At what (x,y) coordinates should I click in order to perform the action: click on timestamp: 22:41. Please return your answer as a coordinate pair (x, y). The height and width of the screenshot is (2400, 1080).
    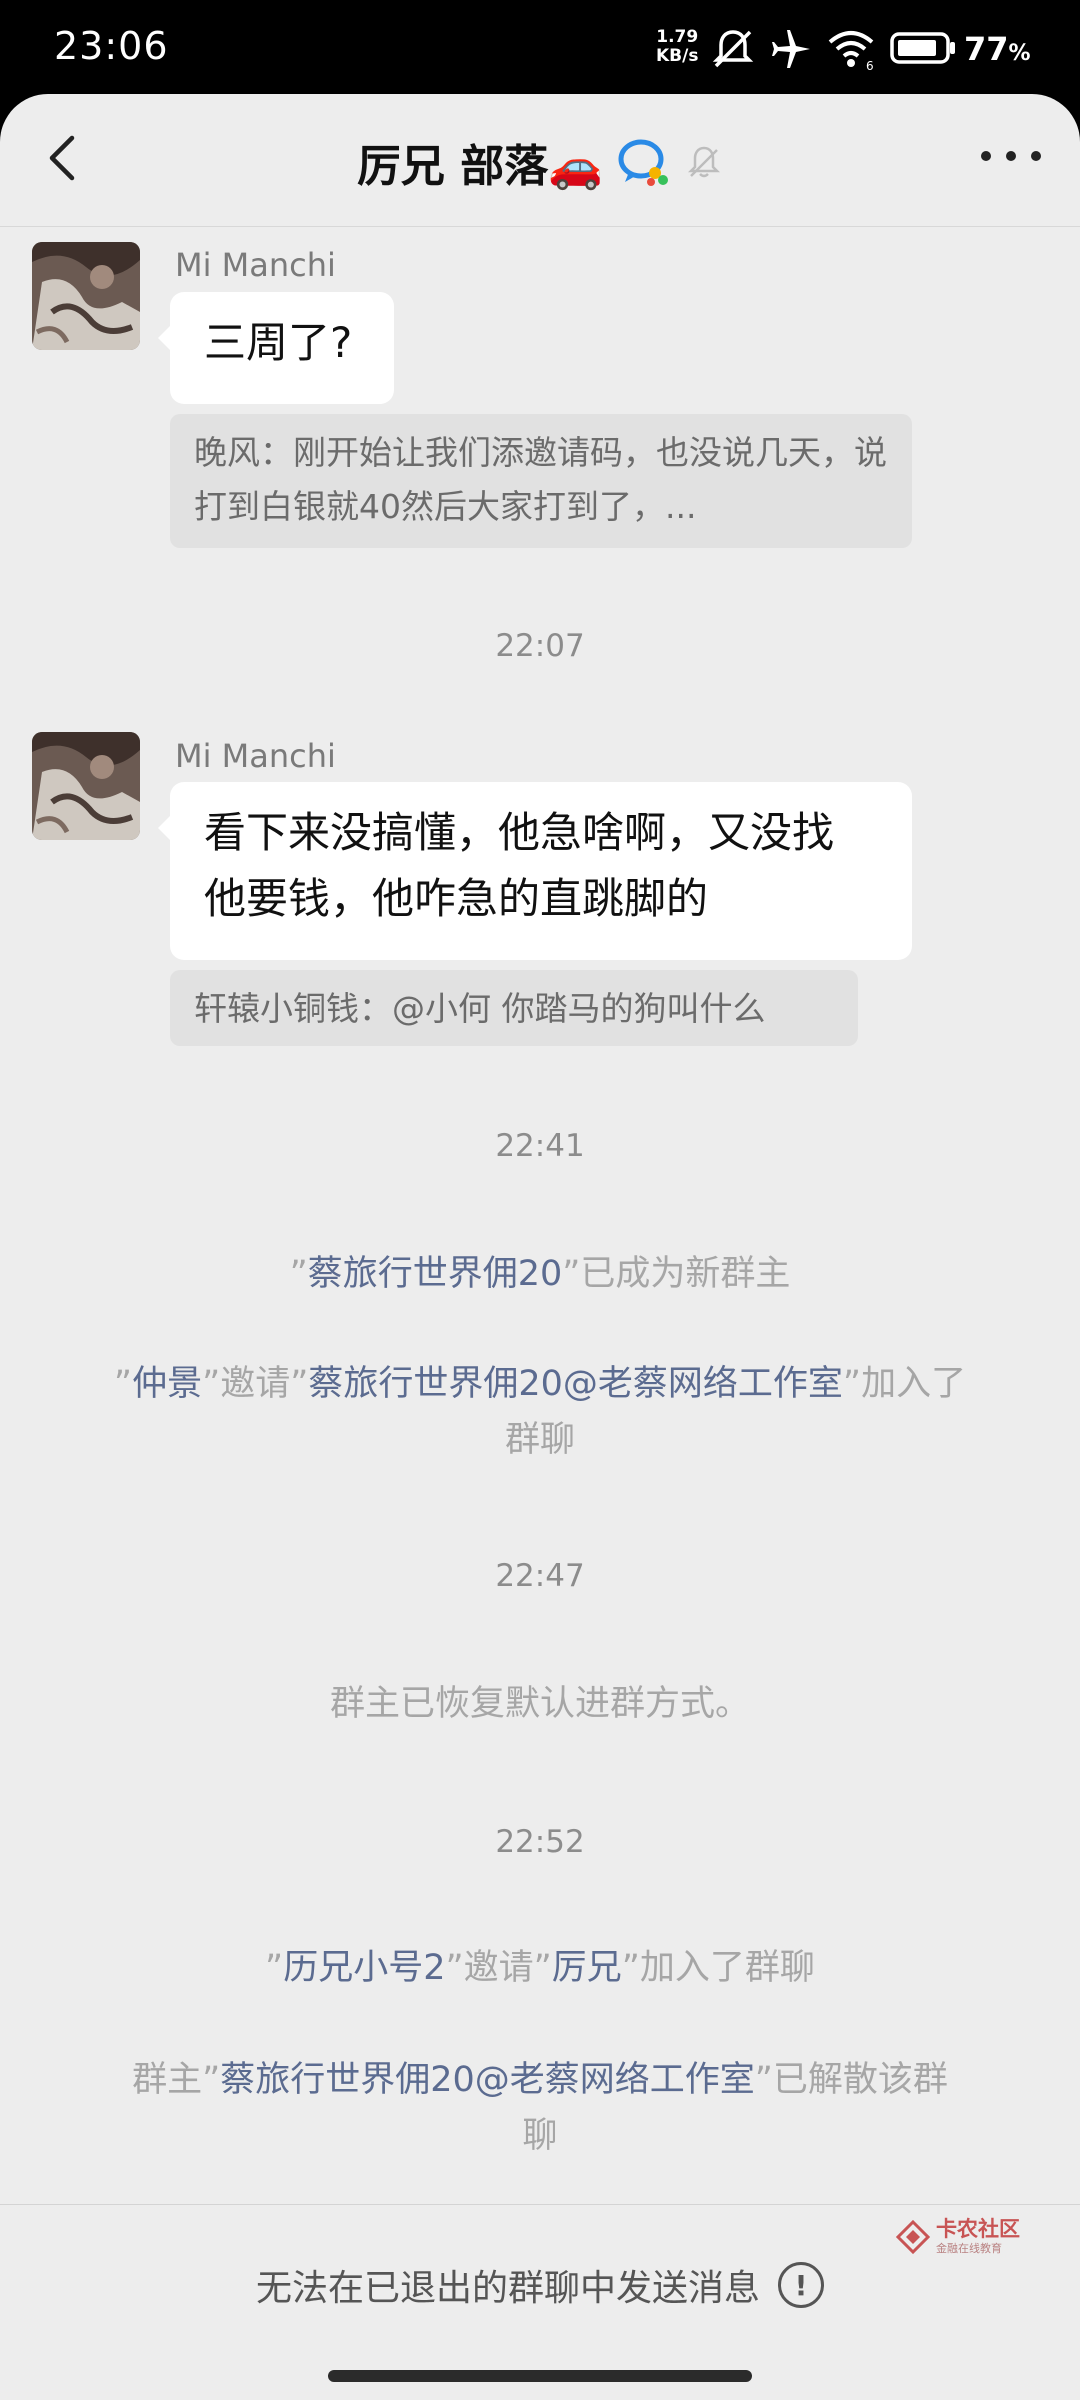
    Looking at the image, I should click on (540, 1146).